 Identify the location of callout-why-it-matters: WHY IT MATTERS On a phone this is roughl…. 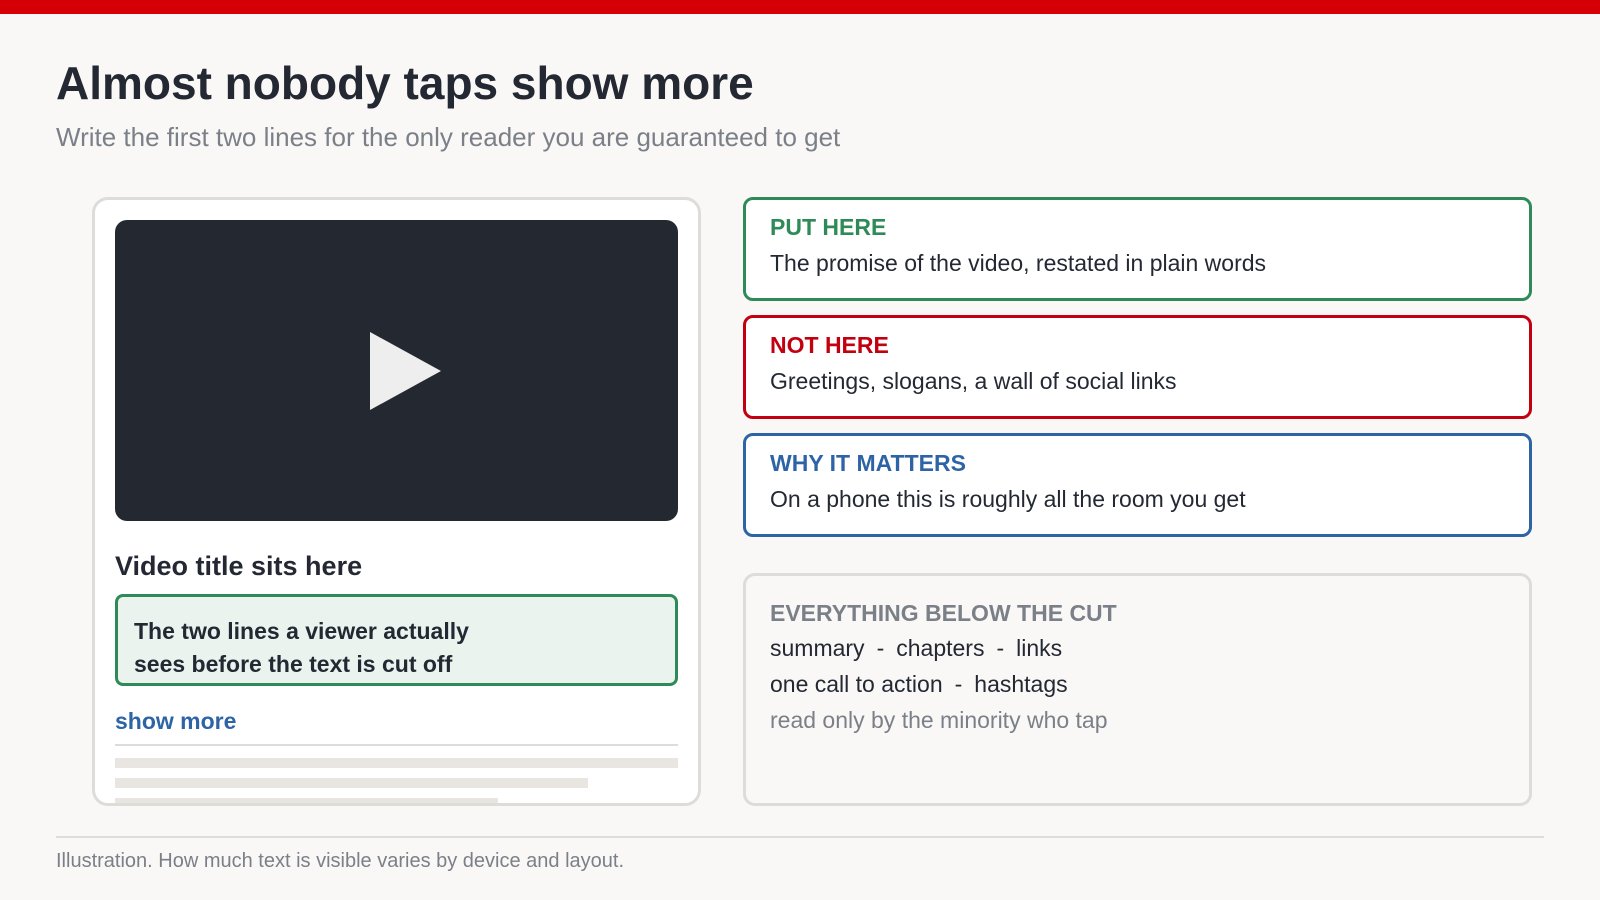
(1137, 485).